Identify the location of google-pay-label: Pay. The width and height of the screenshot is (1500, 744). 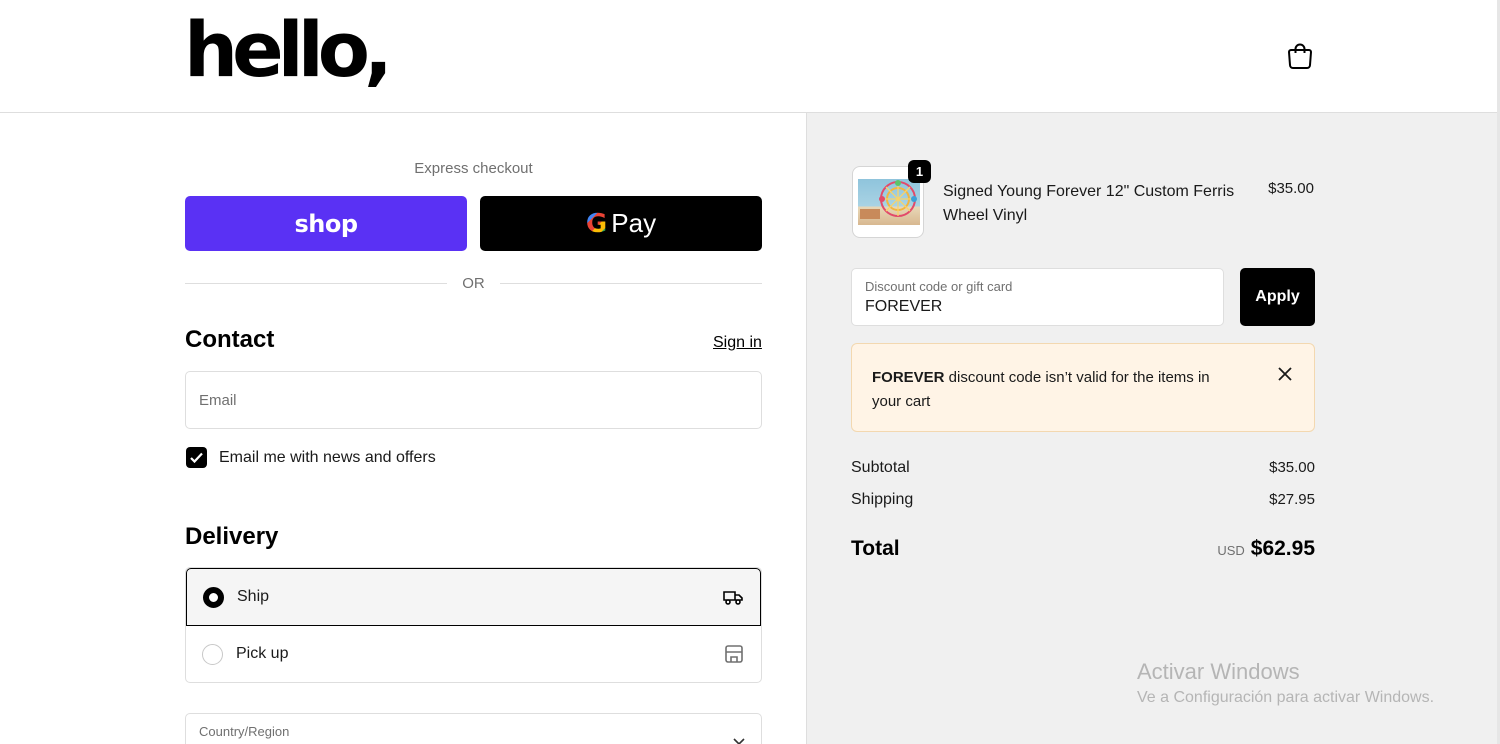
(634, 223).